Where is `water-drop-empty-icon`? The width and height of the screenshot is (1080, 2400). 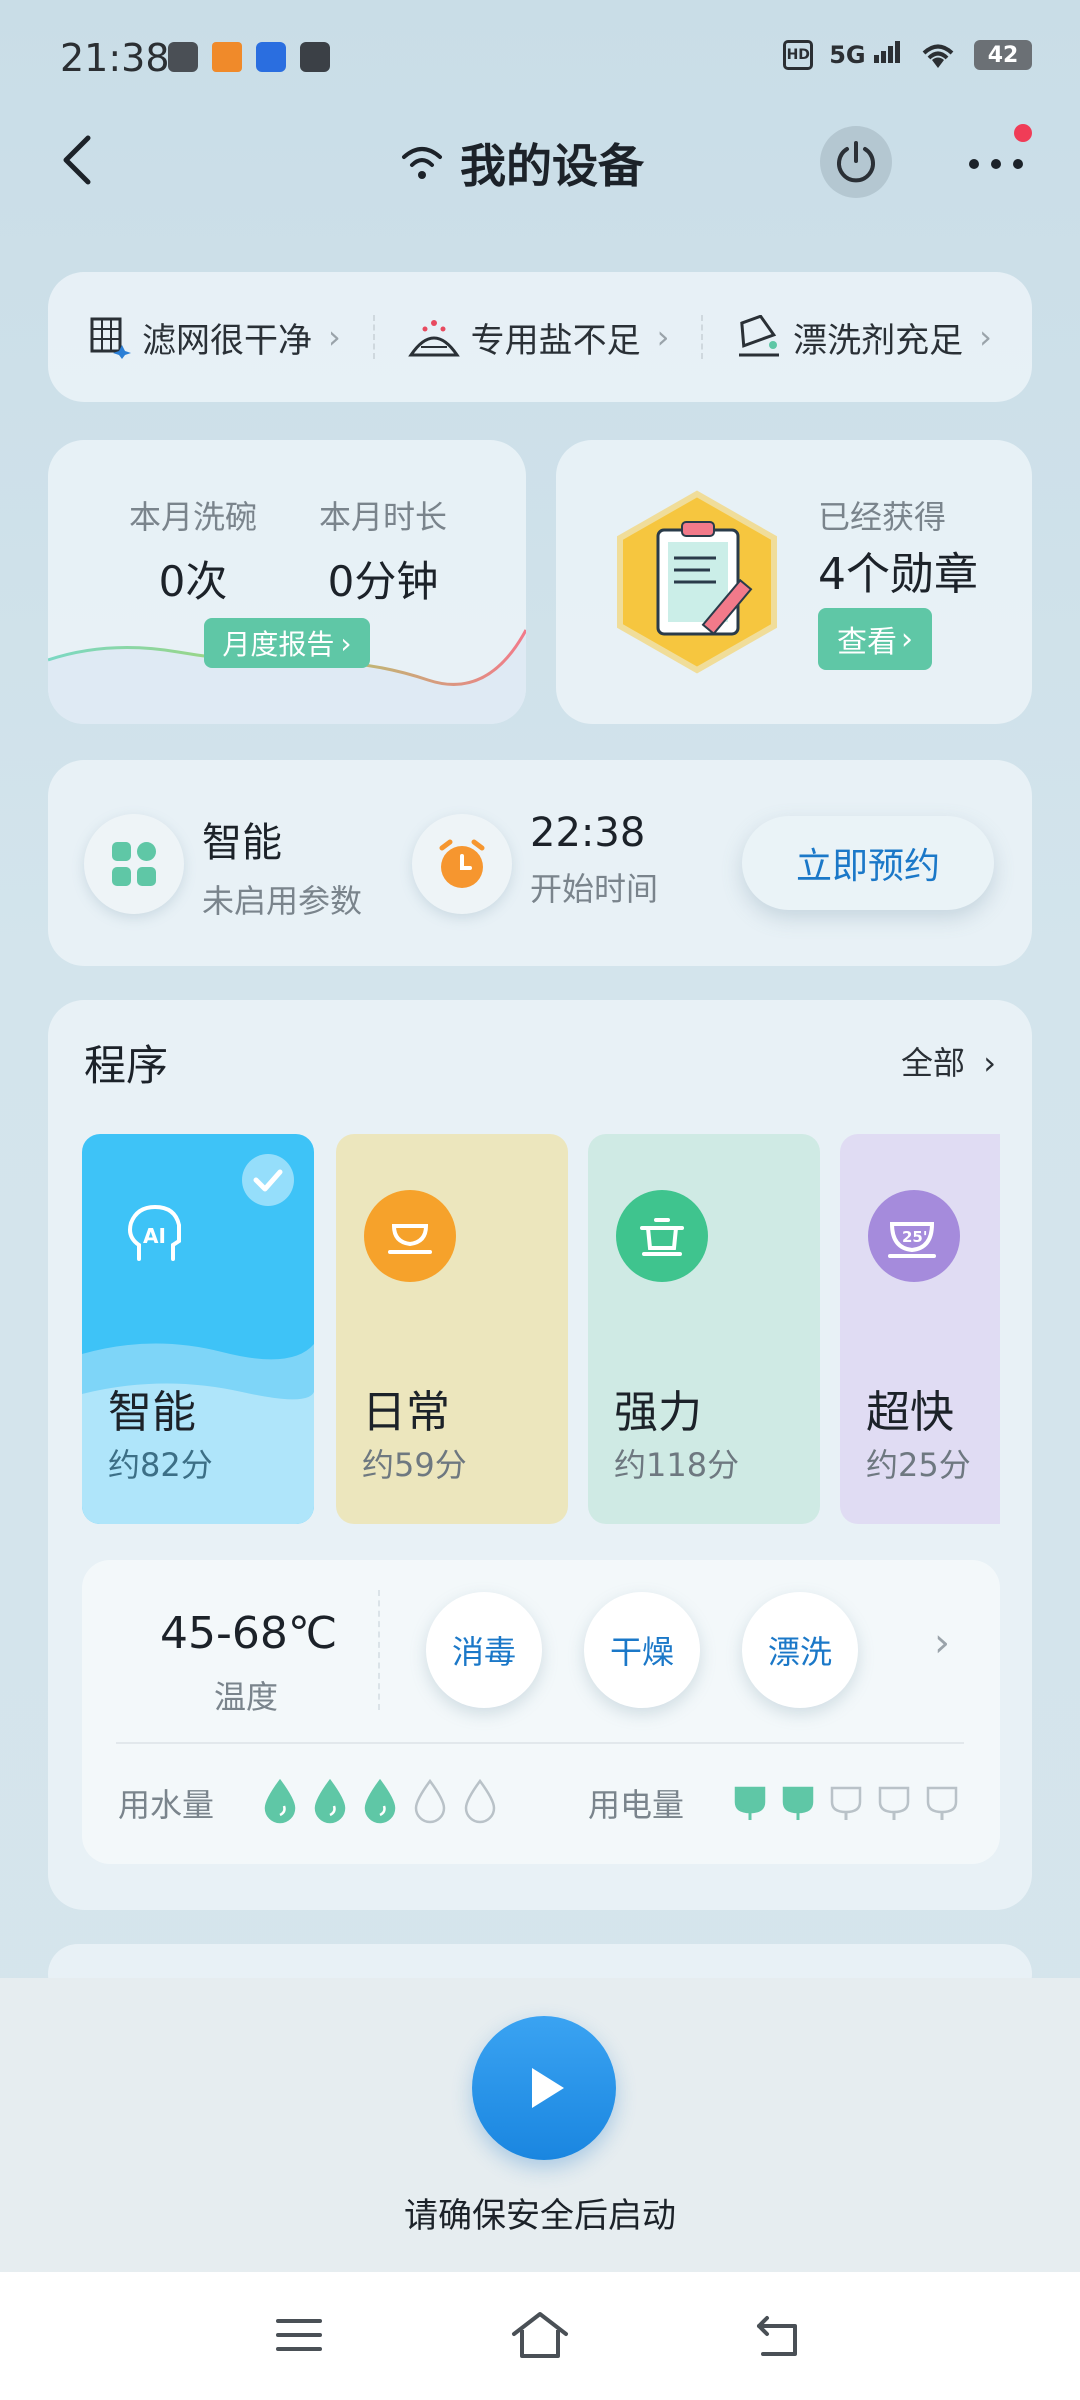 water-drop-empty-icon is located at coordinates (480, 1801).